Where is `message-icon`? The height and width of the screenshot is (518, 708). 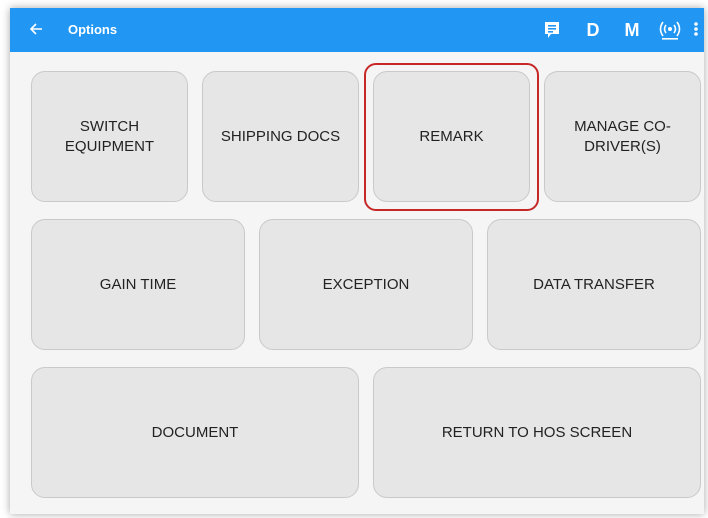 message-icon is located at coordinates (553, 30).